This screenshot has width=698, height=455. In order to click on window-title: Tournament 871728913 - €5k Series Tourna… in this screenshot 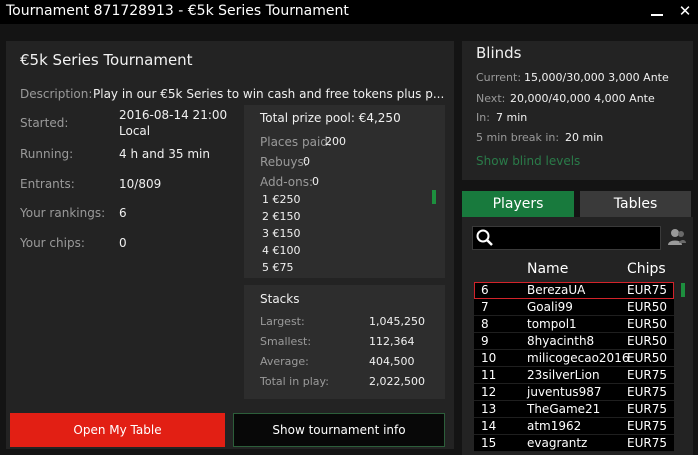, I will do `click(177, 11)`.